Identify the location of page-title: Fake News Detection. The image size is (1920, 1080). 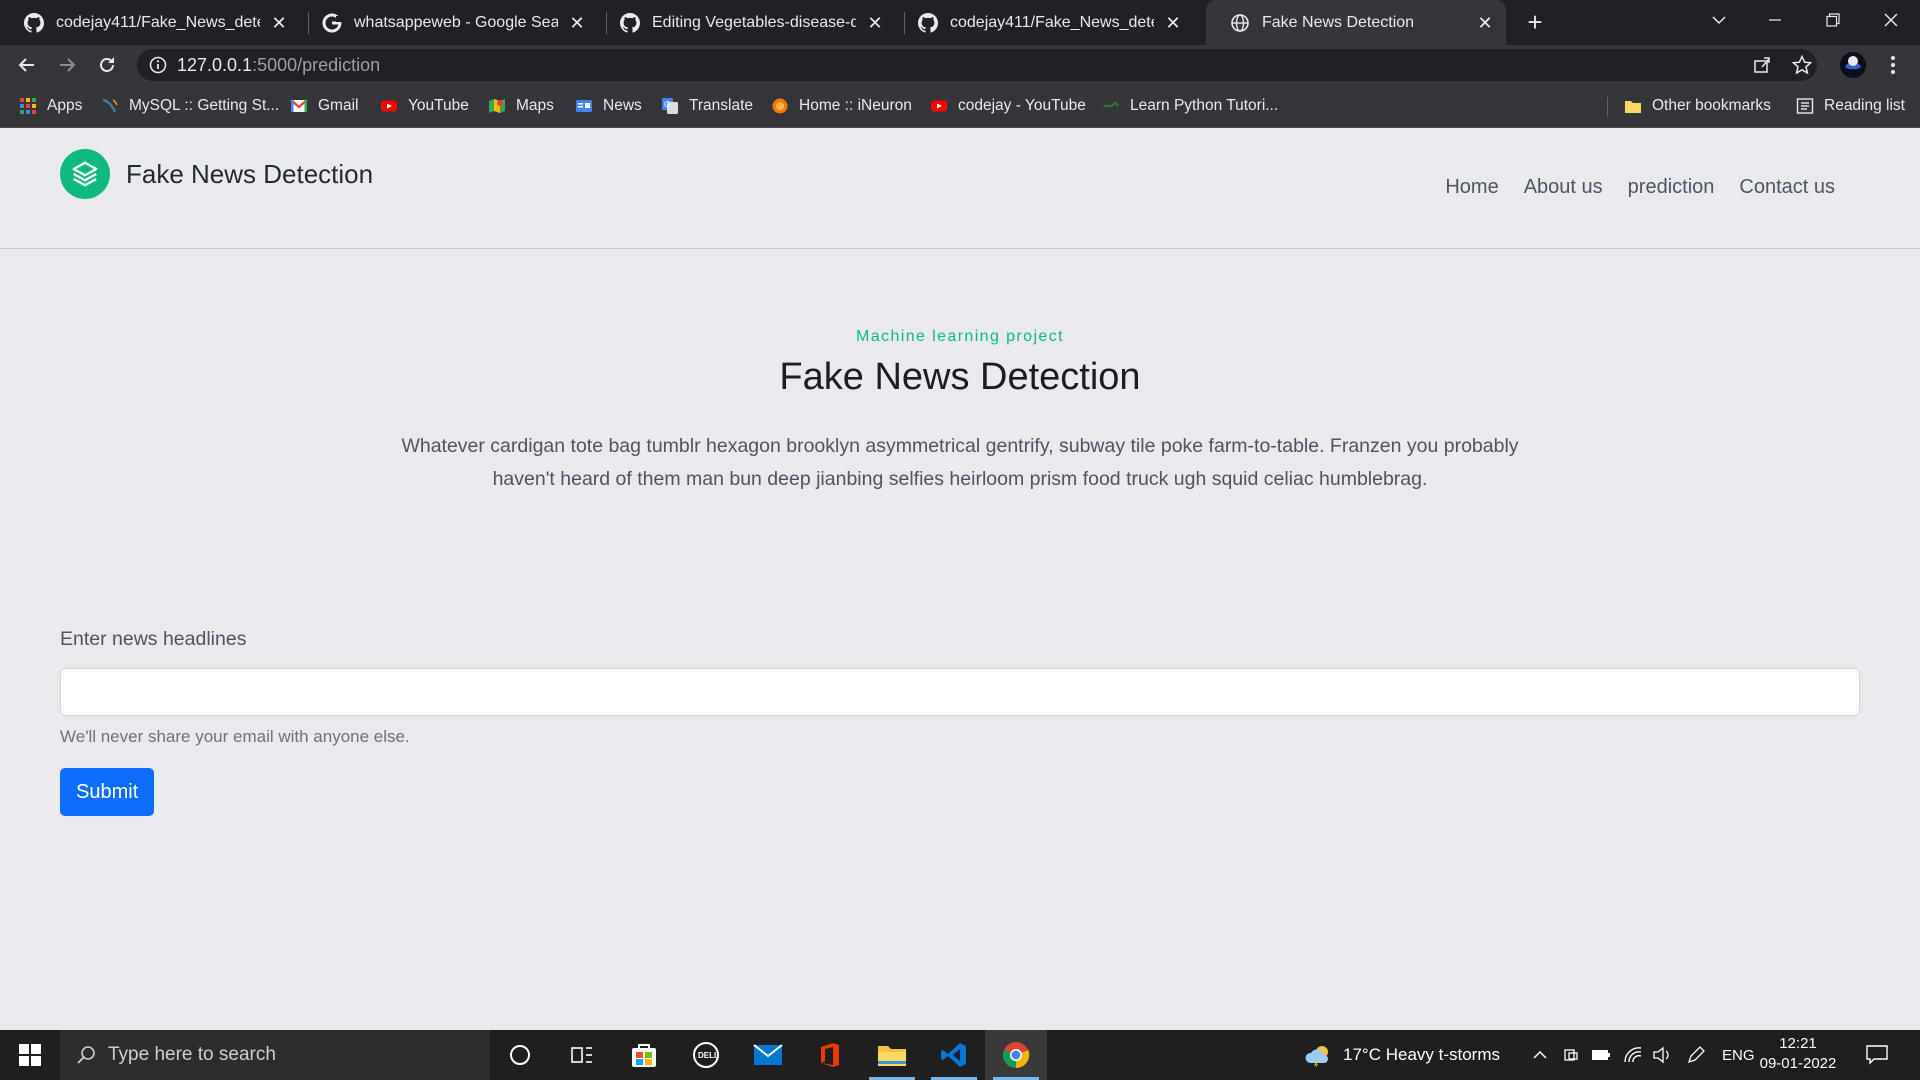
(960, 377).